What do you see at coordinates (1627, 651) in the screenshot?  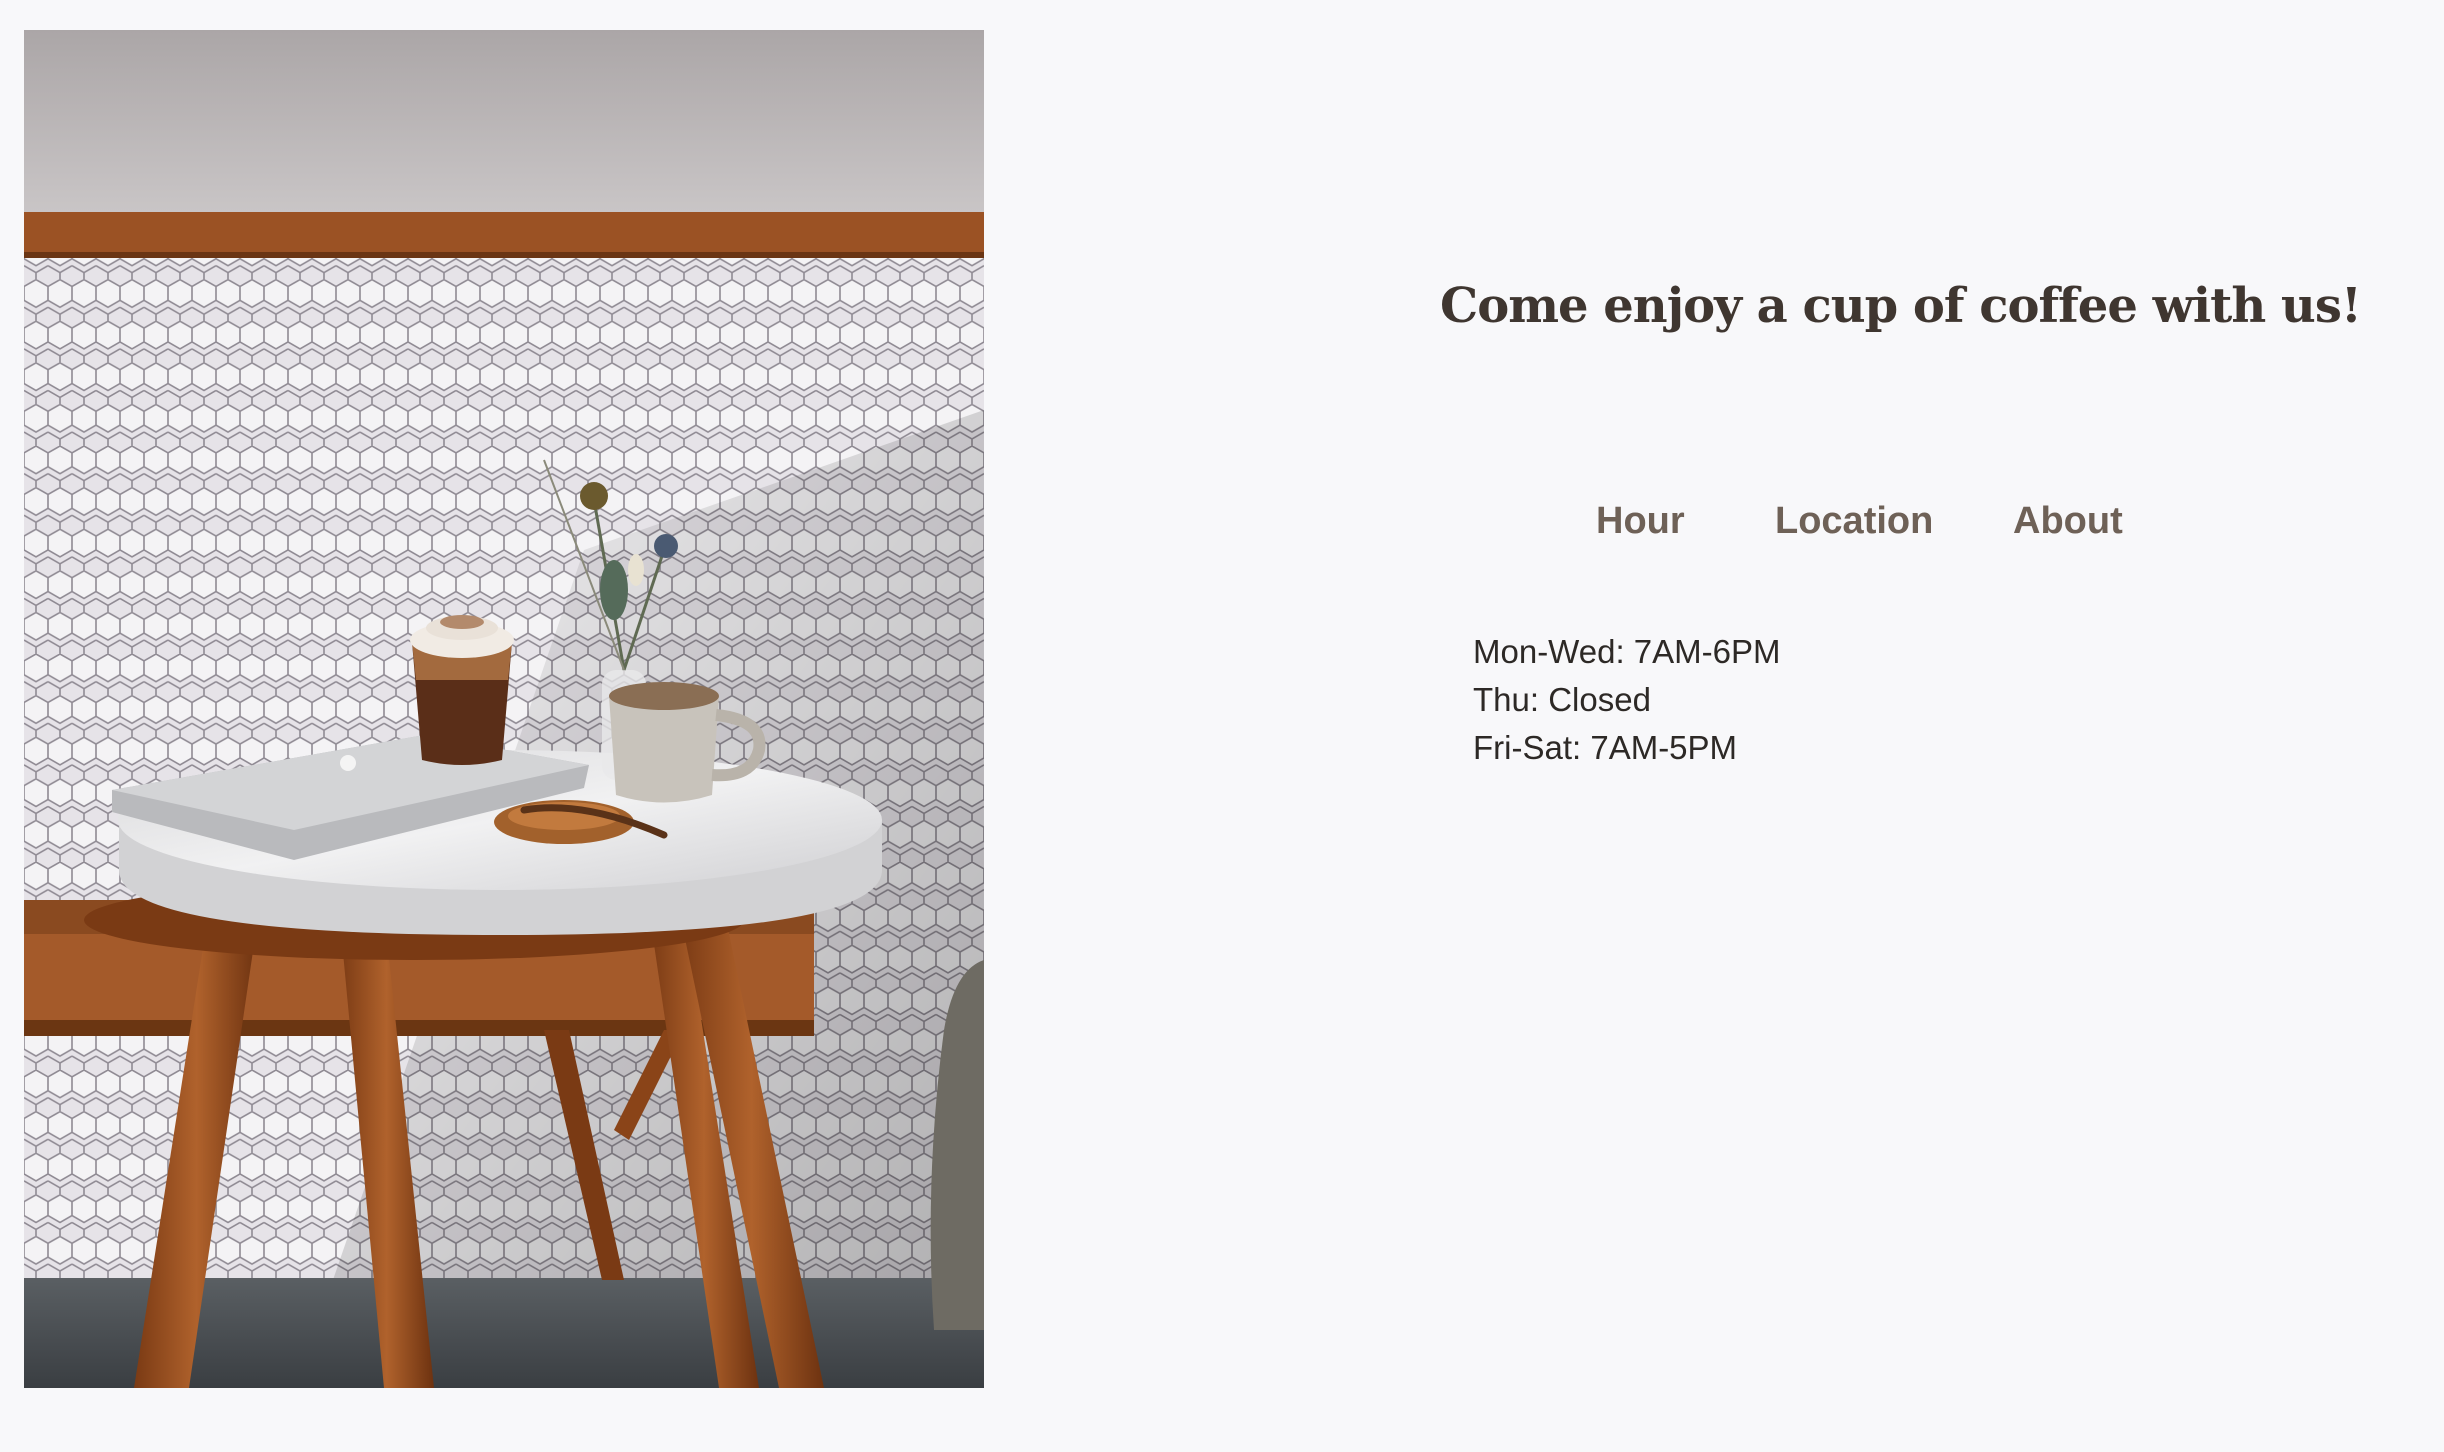 I see `hours-mon-wed: Mon-Wed: 7AM-6PM` at bounding box center [1627, 651].